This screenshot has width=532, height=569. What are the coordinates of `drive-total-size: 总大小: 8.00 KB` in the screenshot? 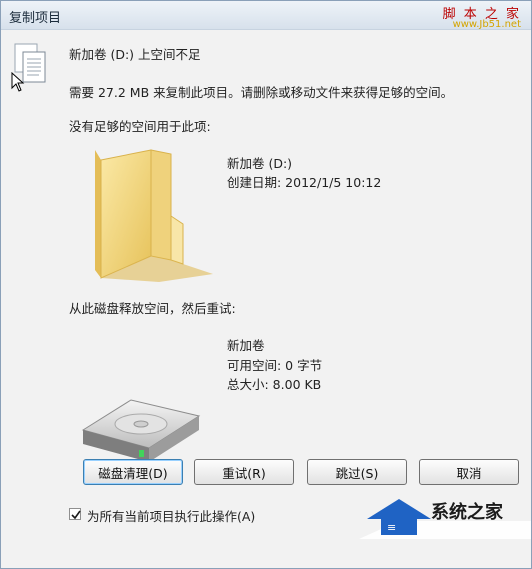 It's located at (274, 384).